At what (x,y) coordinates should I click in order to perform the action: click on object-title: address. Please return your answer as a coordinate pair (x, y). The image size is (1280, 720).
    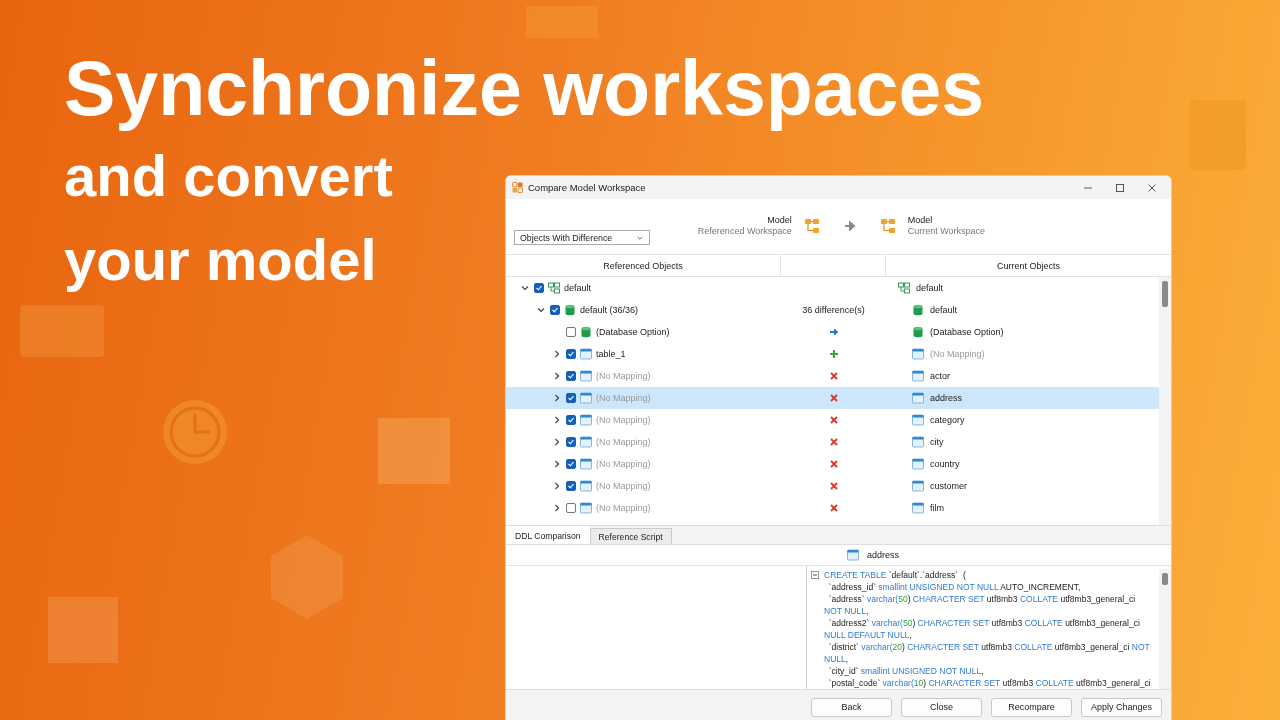
    Looking at the image, I should click on (883, 555).